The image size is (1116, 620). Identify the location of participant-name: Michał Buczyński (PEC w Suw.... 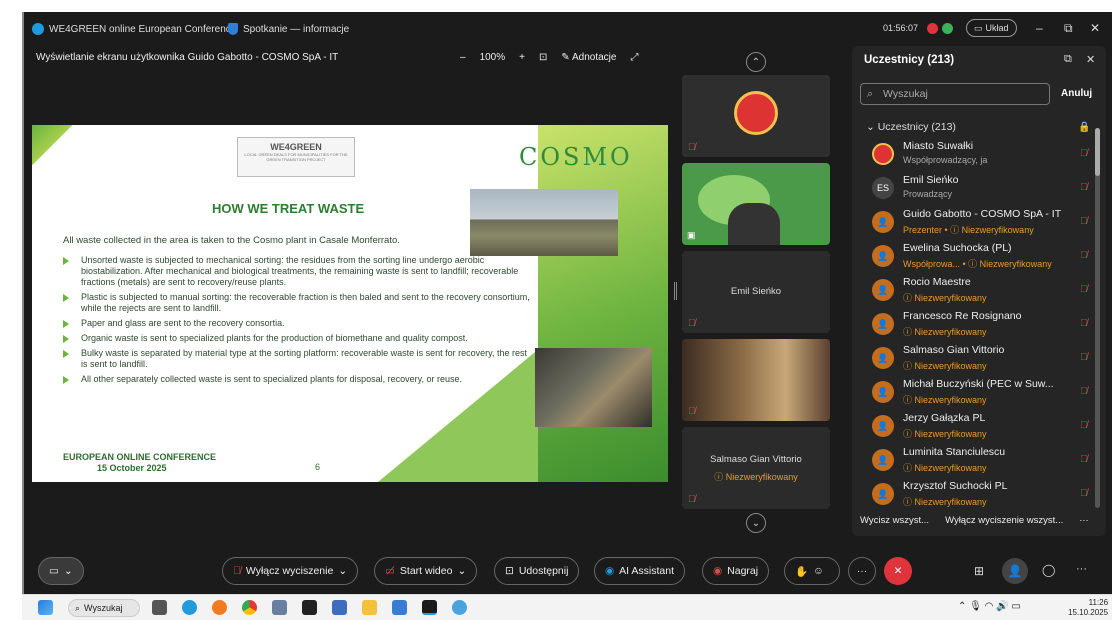
(978, 384).